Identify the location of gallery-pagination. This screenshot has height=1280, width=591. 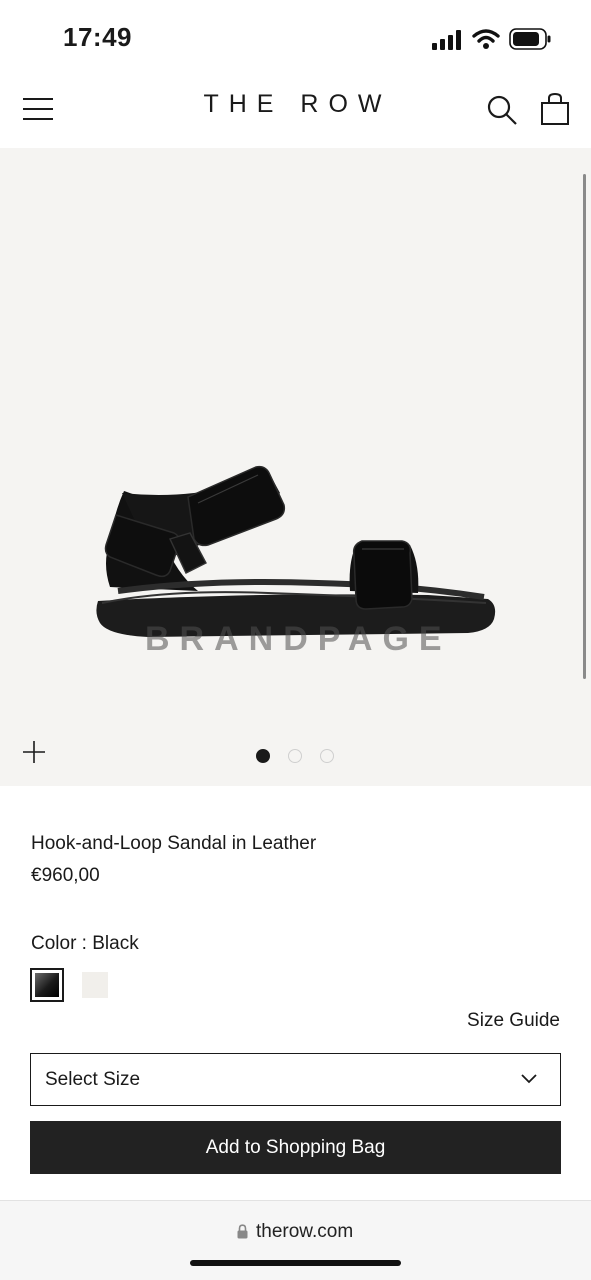
(295, 756).